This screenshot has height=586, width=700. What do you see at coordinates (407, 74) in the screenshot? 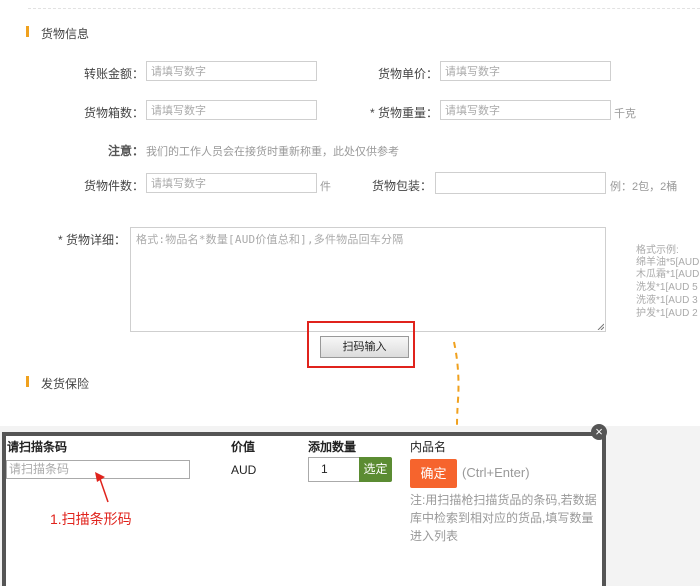
I see `unit-price-label: 货物单价：` at bounding box center [407, 74].